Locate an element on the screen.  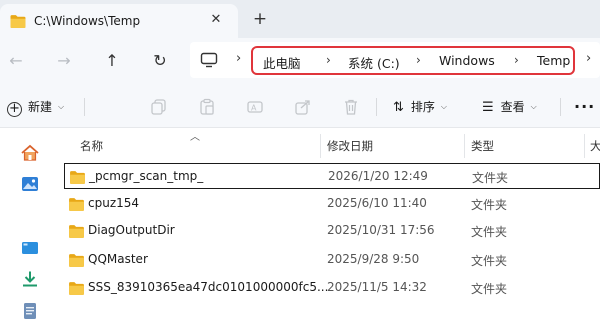
breadcrumb: 此电脑 › 系统 (C:) › Windows › Temp is located at coordinates (413, 60).